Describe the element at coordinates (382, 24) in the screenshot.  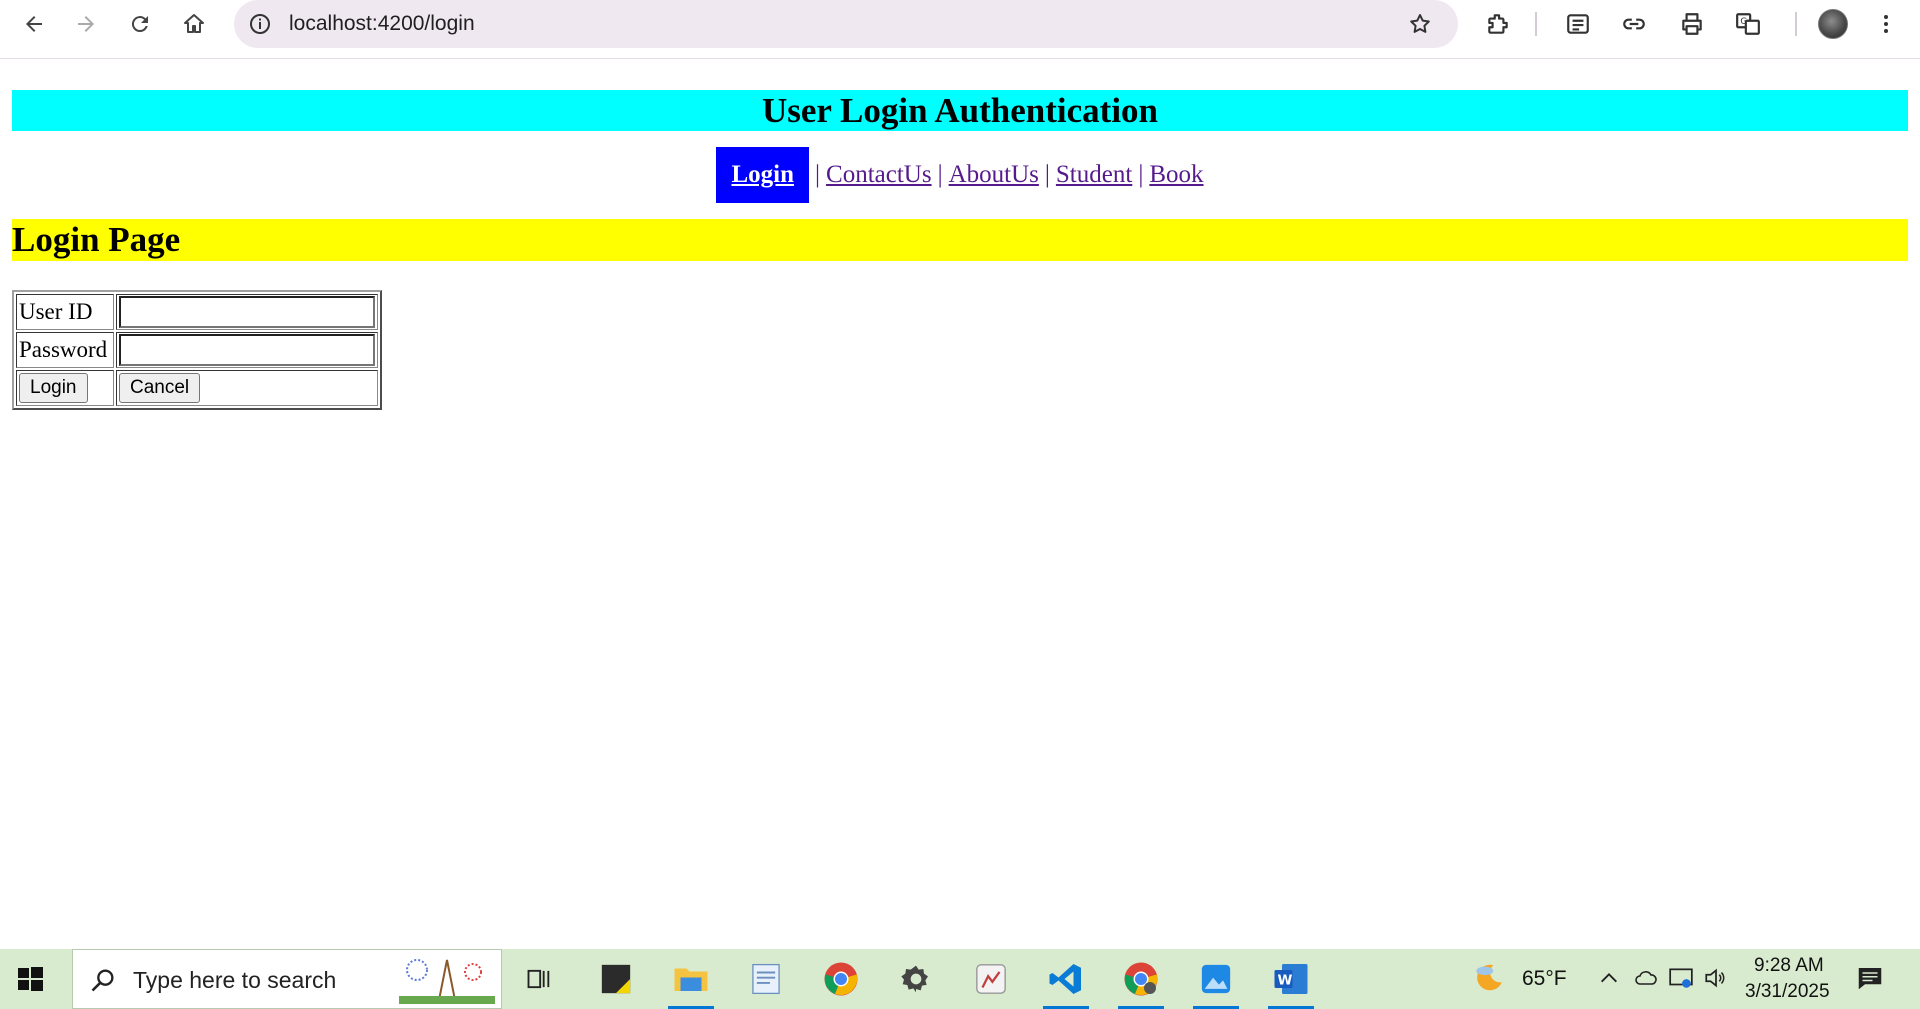
I see `url-text: localhost:4200/login` at that location.